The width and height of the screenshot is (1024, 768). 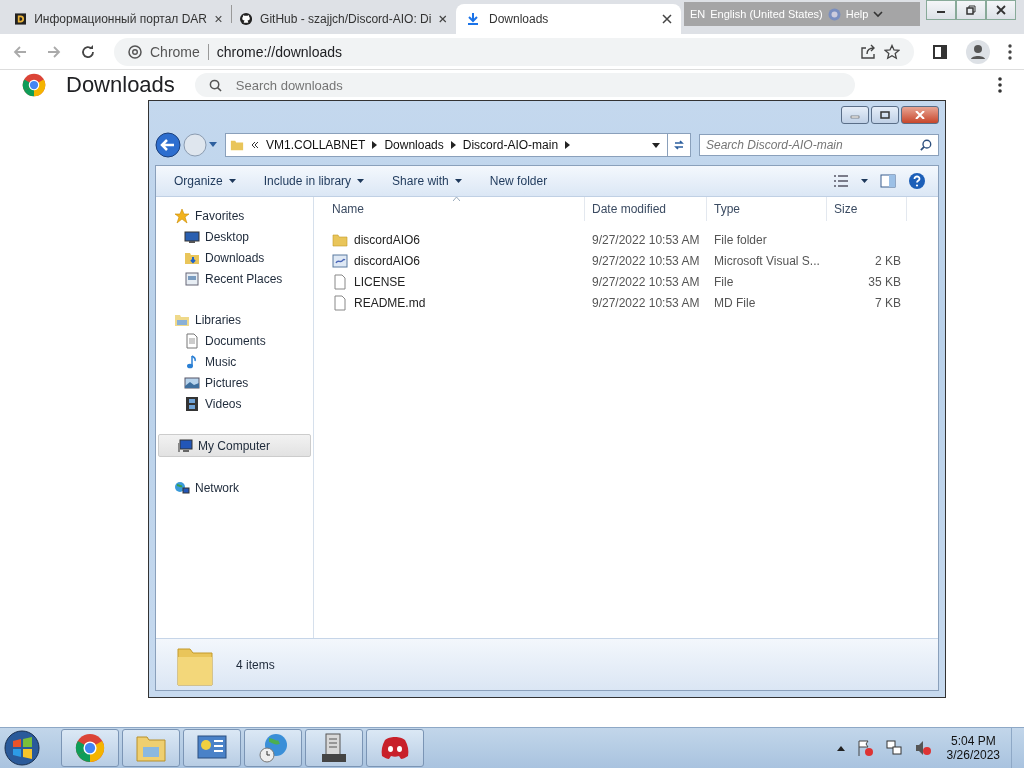 What do you see at coordinates (234, 361) in the screenshot?
I see `nav-item: Music` at bounding box center [234, 361].